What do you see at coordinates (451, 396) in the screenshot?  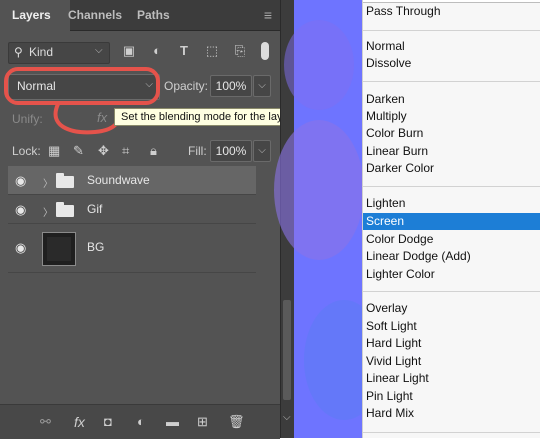 I see `blend-option: Pin Light` at bounding box center [451, 396].